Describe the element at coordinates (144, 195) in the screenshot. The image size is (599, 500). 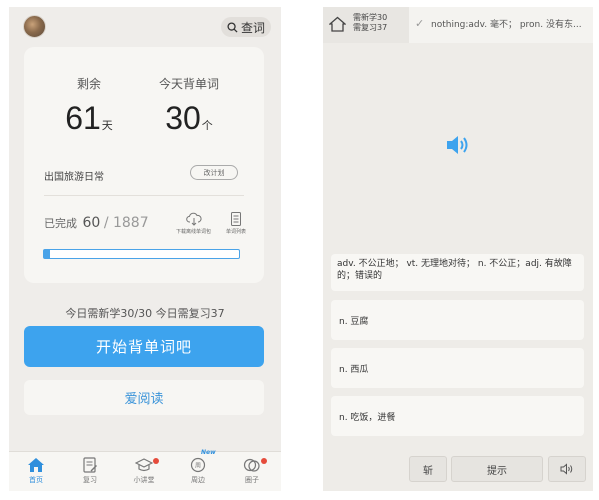
I see `divider` at that location.